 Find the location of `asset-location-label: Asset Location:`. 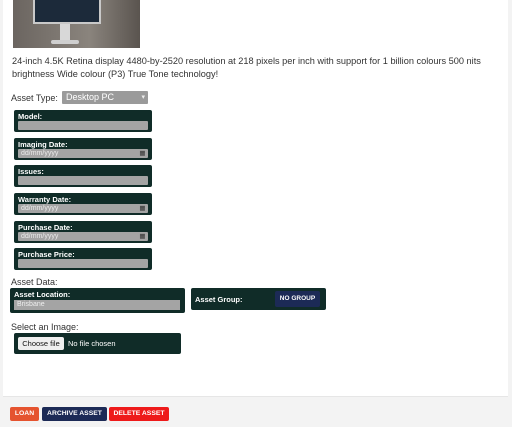

asset-location-label: Asset Location: is located at coordinates (42, 294).